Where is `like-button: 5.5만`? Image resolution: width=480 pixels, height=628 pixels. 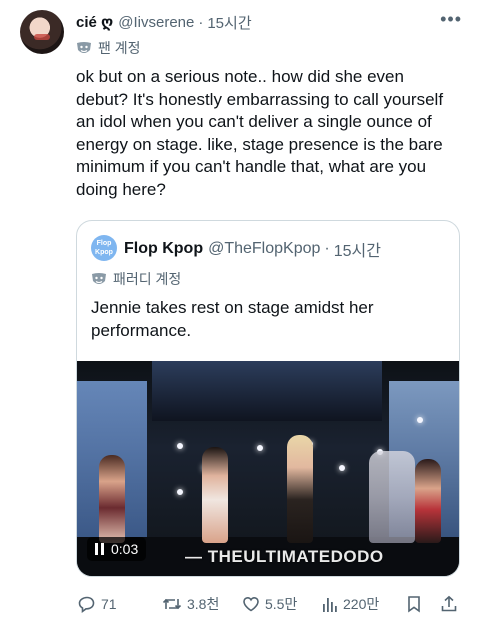
like-button: 5.5만 is located at coordinates (269, 604).